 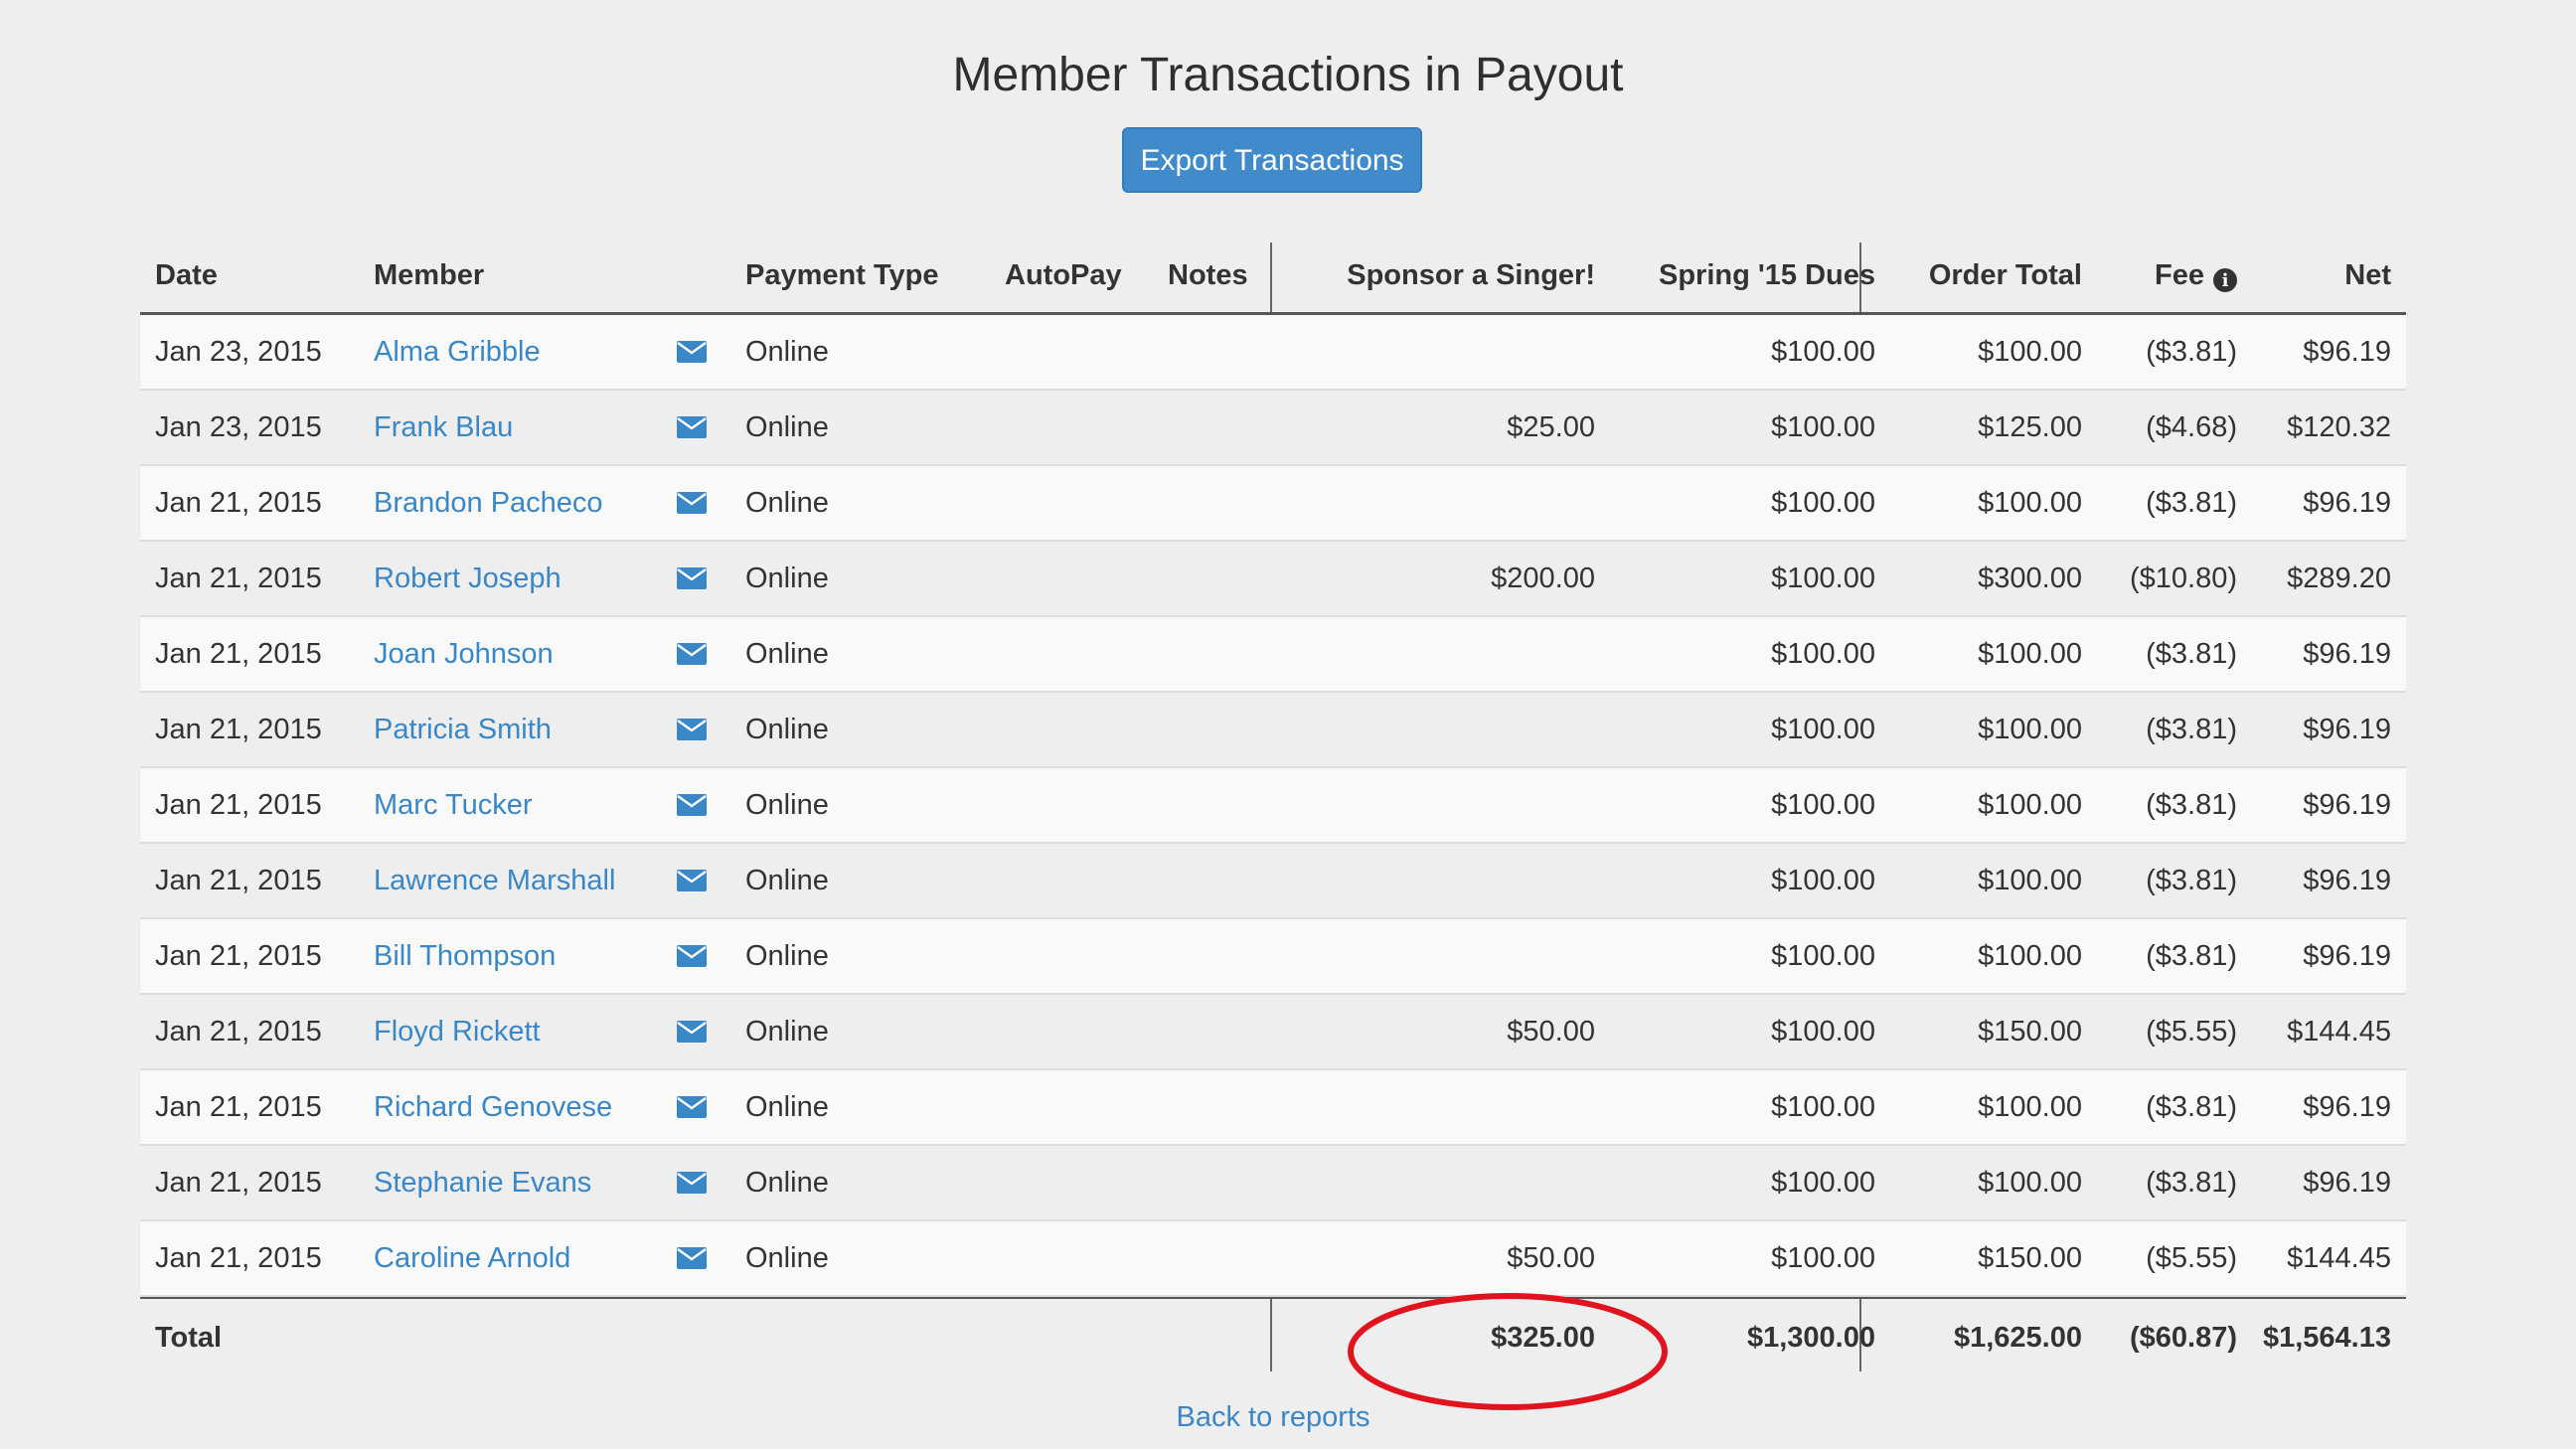 I want to click on header-date: Date, so click(x=186, y=277).